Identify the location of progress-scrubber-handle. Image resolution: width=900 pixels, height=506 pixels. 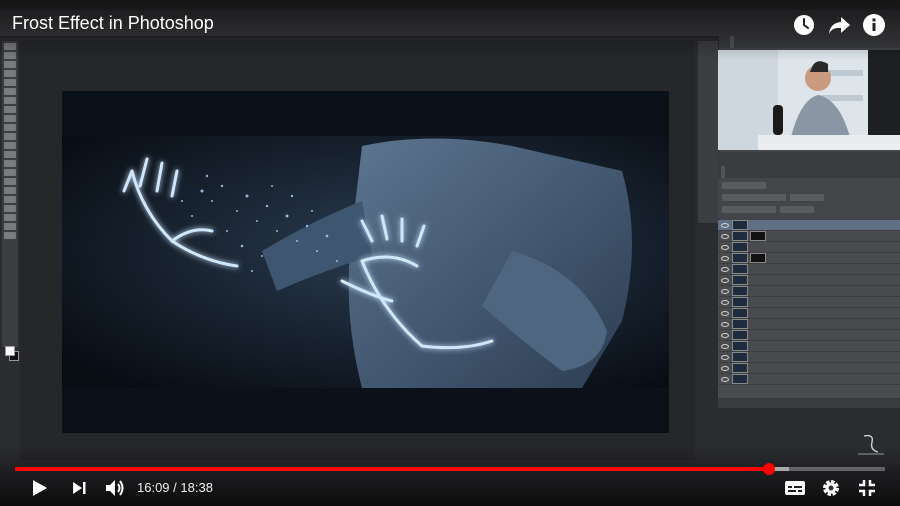
(769, 469).